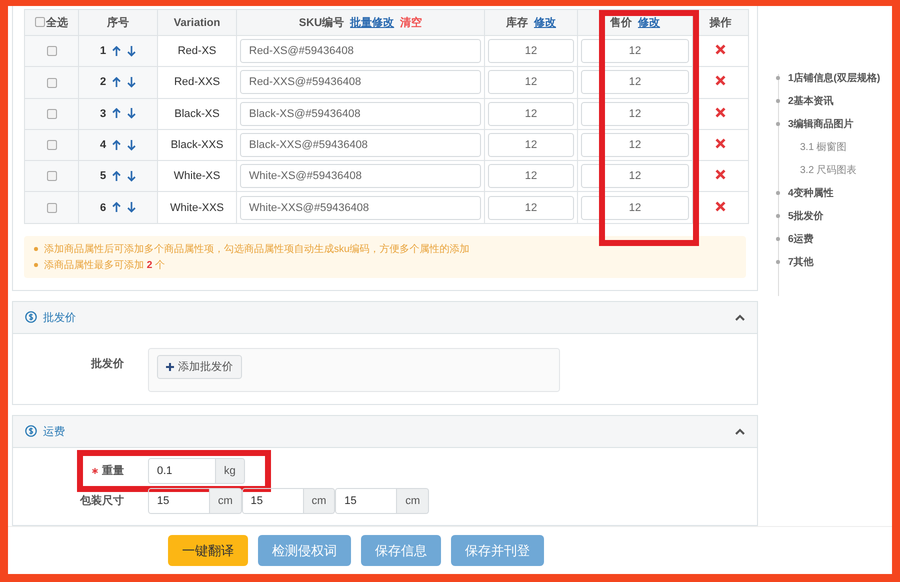 Image resolution: width=900 pixels, height=582 pixels. Describe the element at coordinates (101, 501) in the screenshot. I see `field-label: 包装尺寸` at that location.